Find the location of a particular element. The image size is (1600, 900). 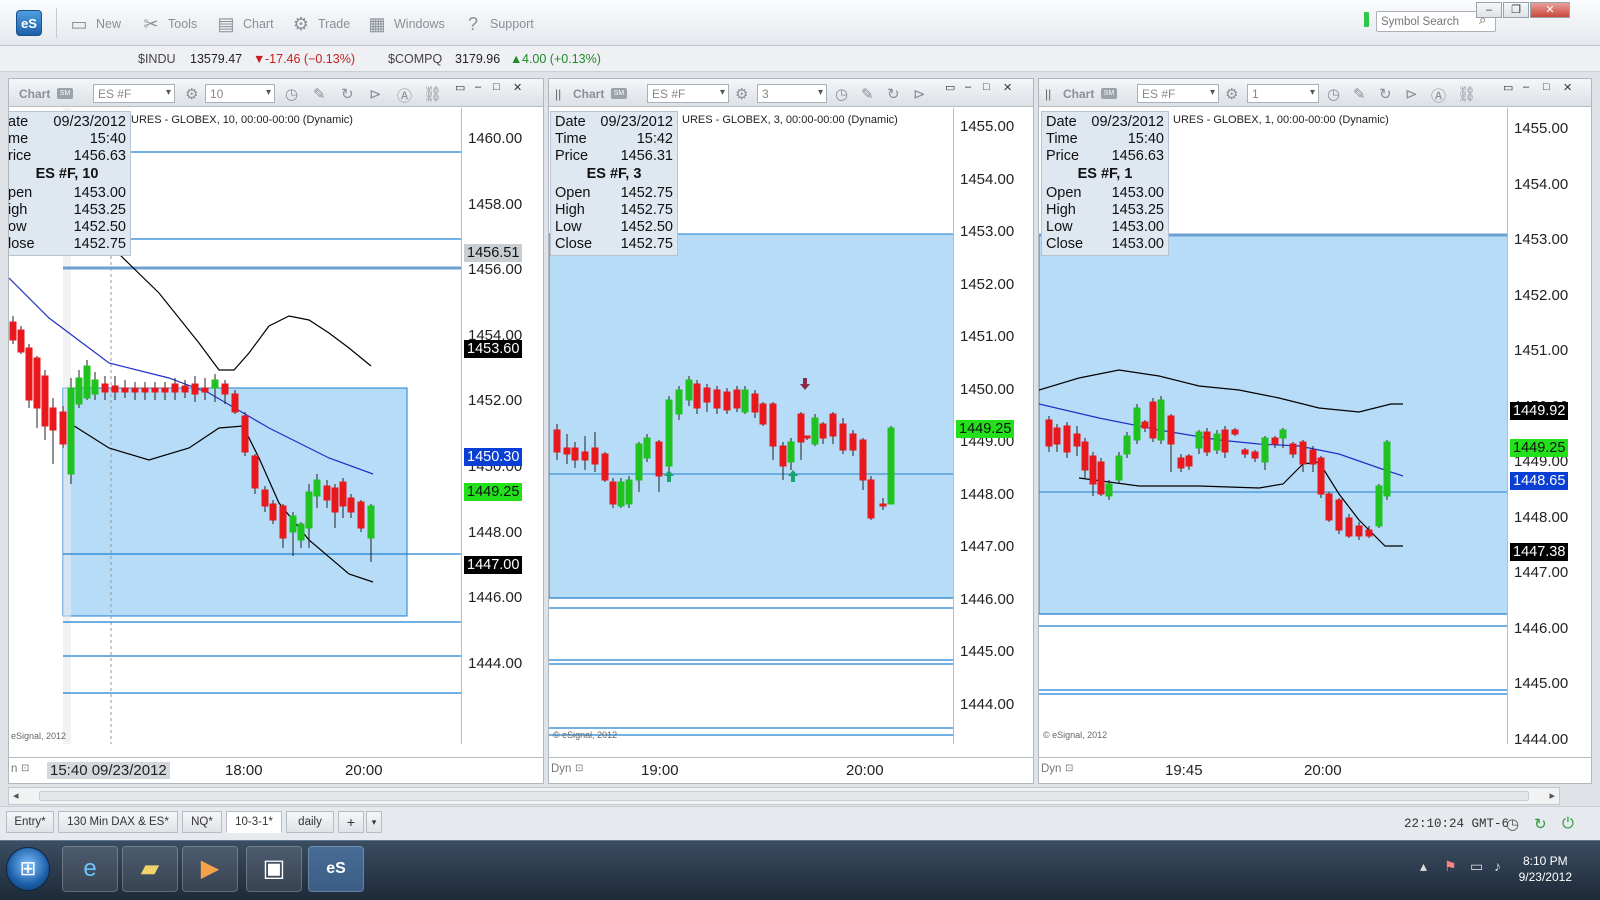

time-axis: n ⊡ 15:40 09/23/2012 18:00 20:00 is located at coordinates (276, 770).